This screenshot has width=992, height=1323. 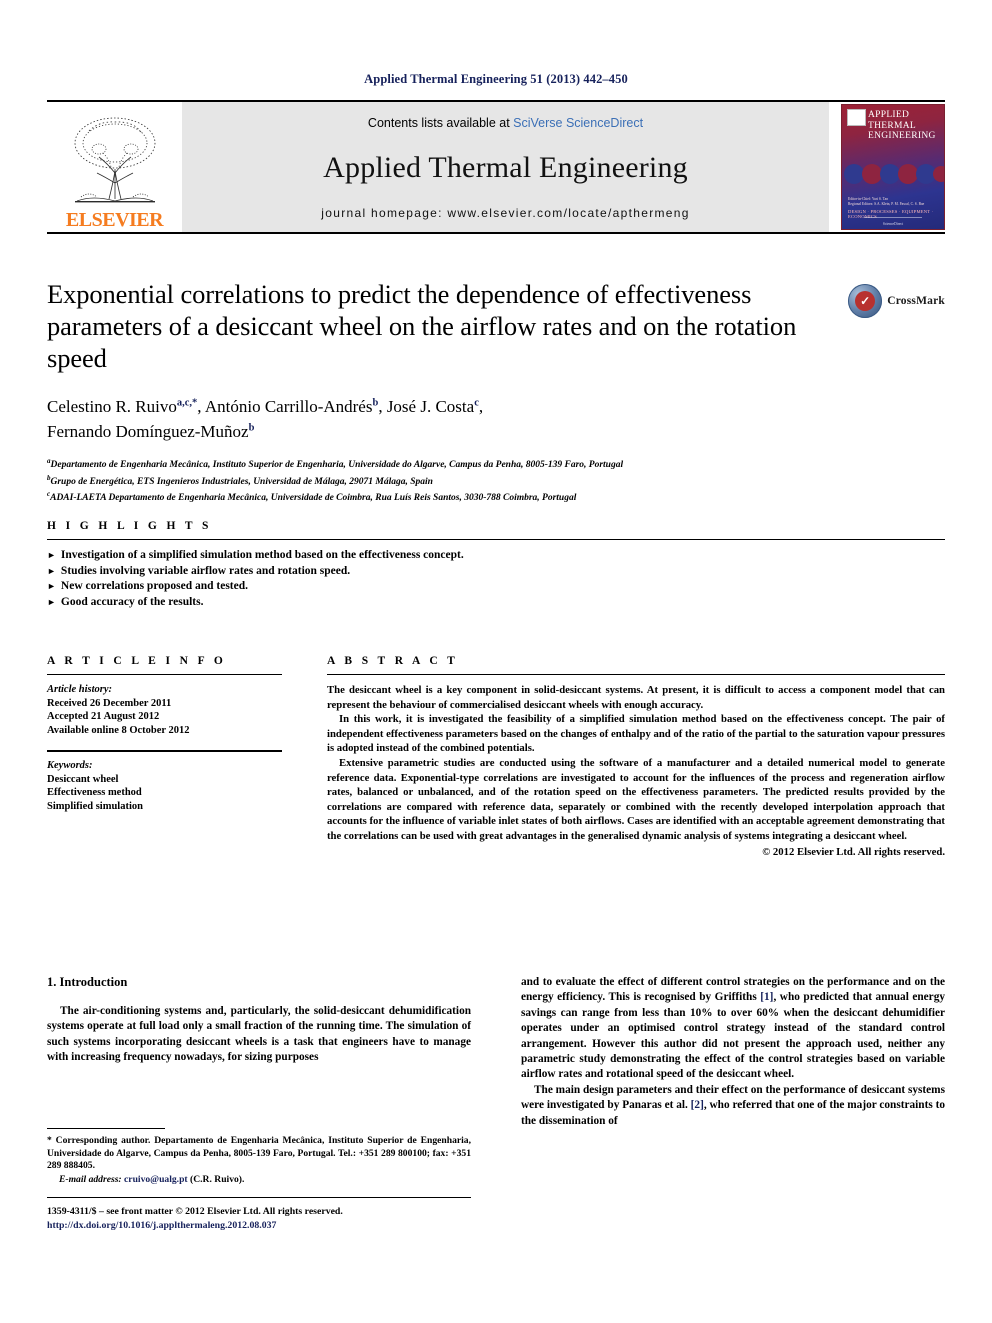 I want to click on highlight-item: ► New correlations proposed and tested., so click(x=496, y=587).